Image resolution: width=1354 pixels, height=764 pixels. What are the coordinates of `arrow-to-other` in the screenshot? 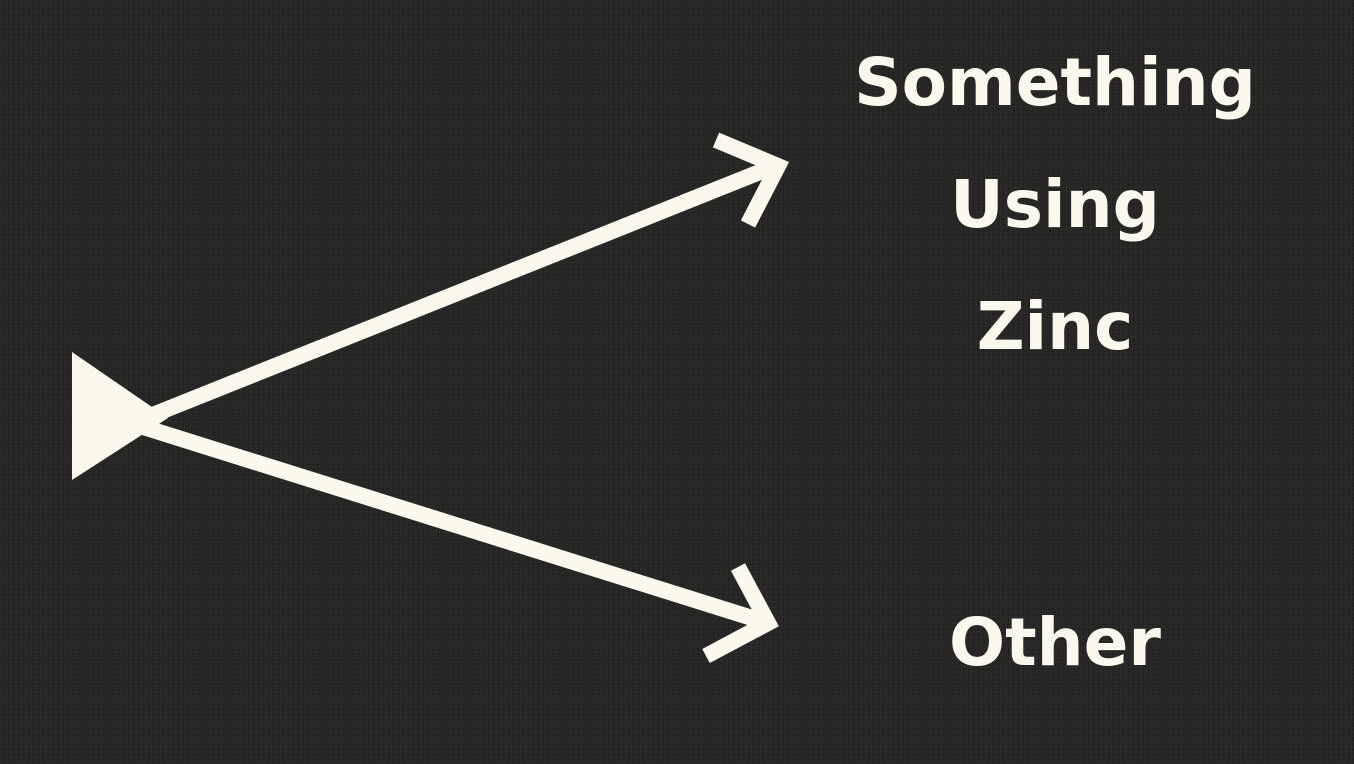 It's located at (454, 524).